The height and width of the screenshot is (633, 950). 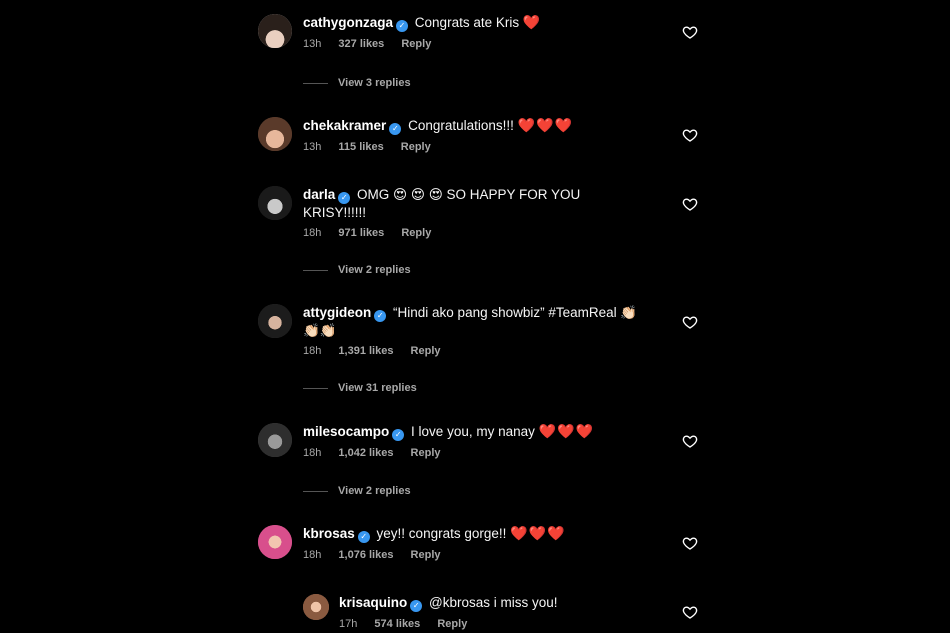 What do you see at coordinates (365, 351) in the screenshot?
I see `comment-likes: 1,391 likes` at bounding box center [365, 351].